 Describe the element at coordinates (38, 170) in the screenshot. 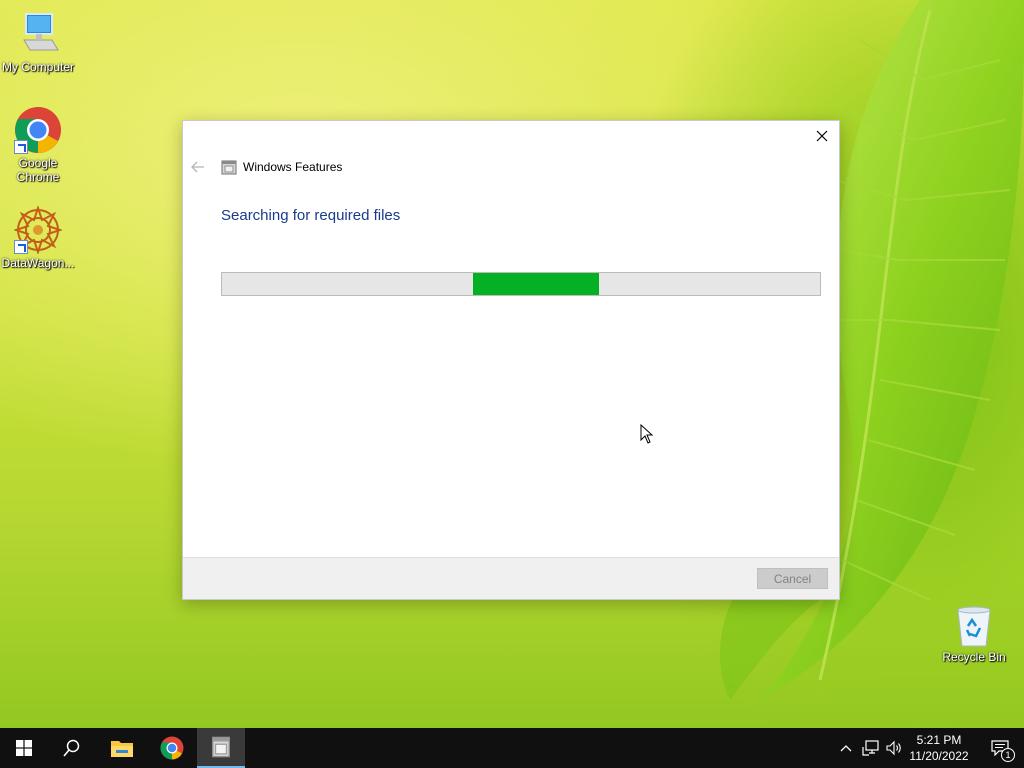

I see `desktop-icon-label: Google Chrome` at that location.